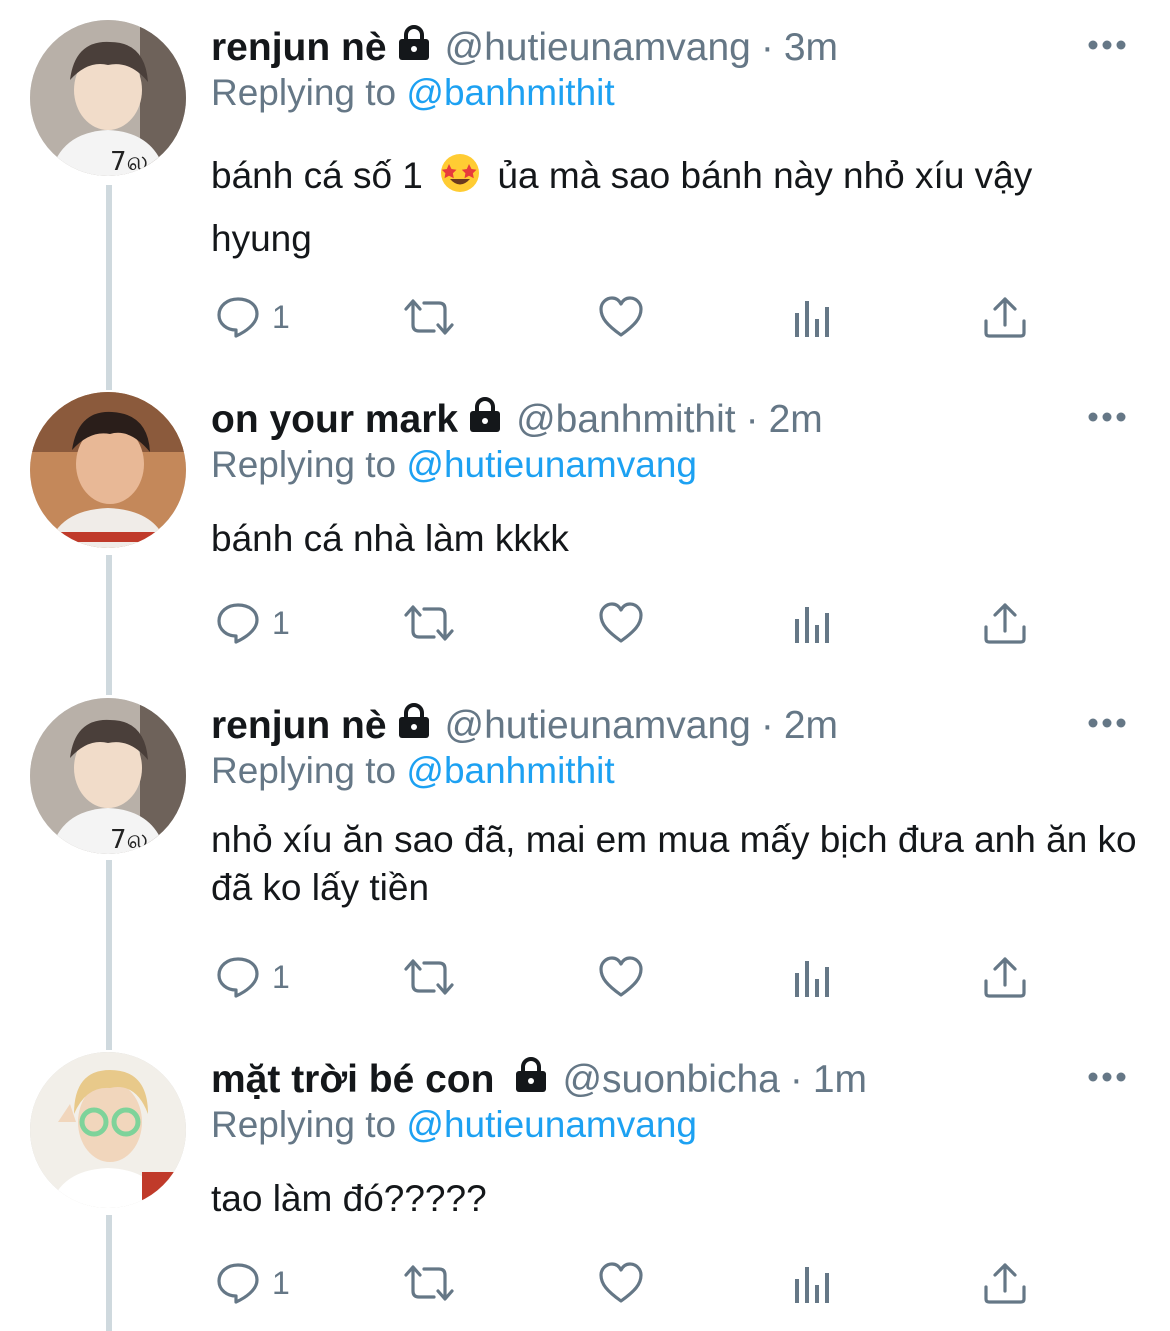 The image size is (1170, 1331). What do you see at coordinates (317, 175) in the screenshot?
I see `tweet-text-part: bánh cá số 1` at bounding box center [317, 175].